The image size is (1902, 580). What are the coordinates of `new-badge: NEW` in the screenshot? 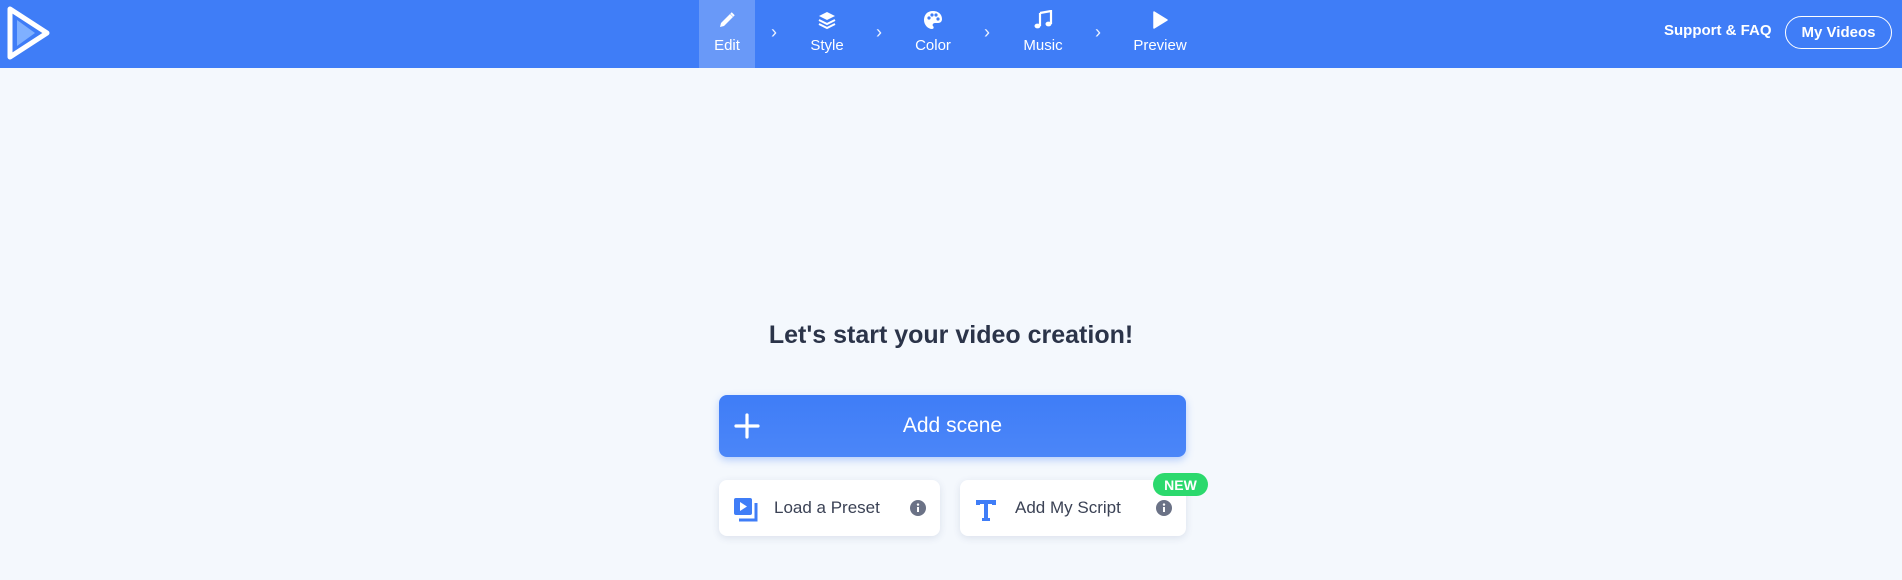 It's located at (1180, 484).